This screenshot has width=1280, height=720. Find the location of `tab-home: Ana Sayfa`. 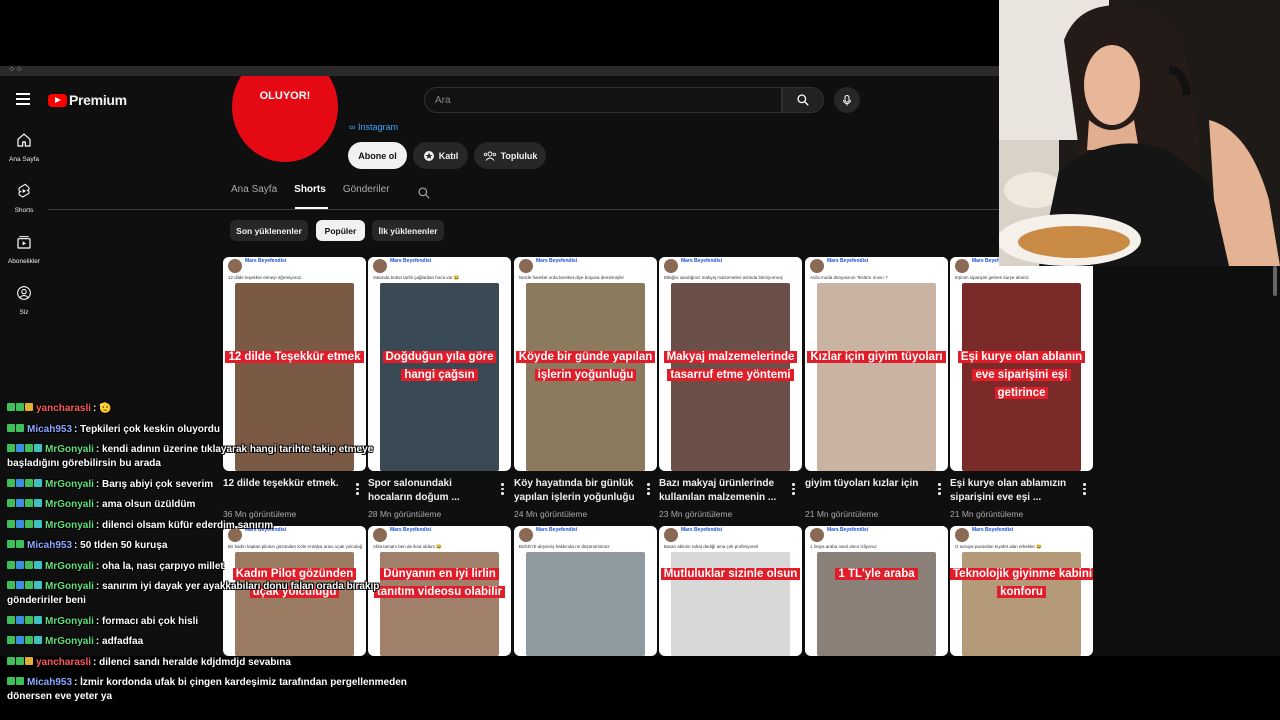

tab-home: Ana Sayfa is located at coordinates (254, 194).